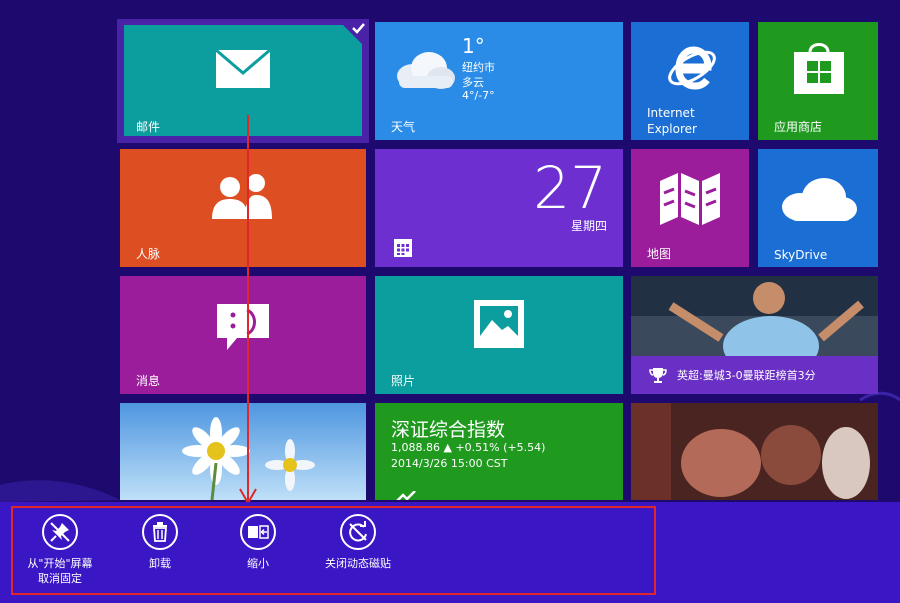 This screenshot has width=900, height=603. I want to click on resize-button: 缩小, so click(258, 542).